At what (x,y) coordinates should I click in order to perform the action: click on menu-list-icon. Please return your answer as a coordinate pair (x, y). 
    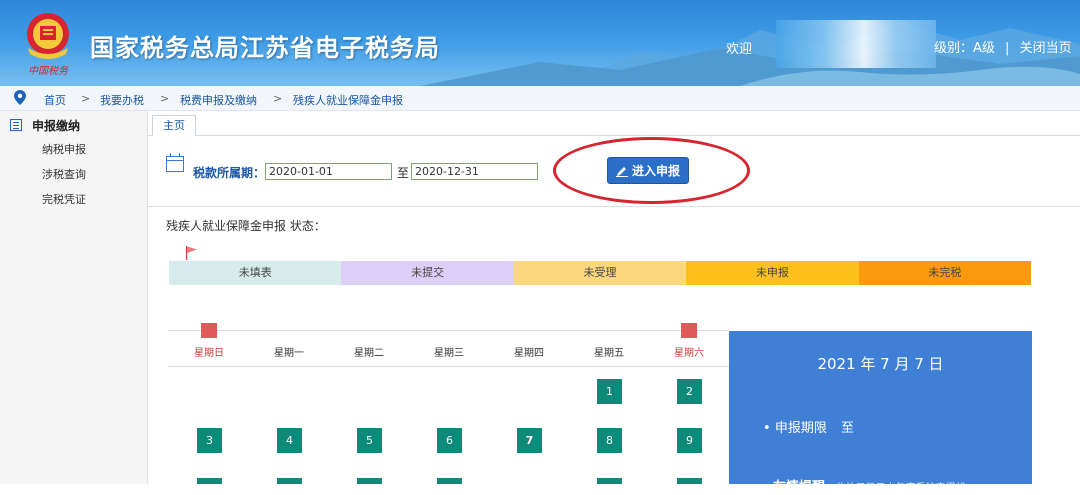
    Looking at the image, I should click on (16, 125).